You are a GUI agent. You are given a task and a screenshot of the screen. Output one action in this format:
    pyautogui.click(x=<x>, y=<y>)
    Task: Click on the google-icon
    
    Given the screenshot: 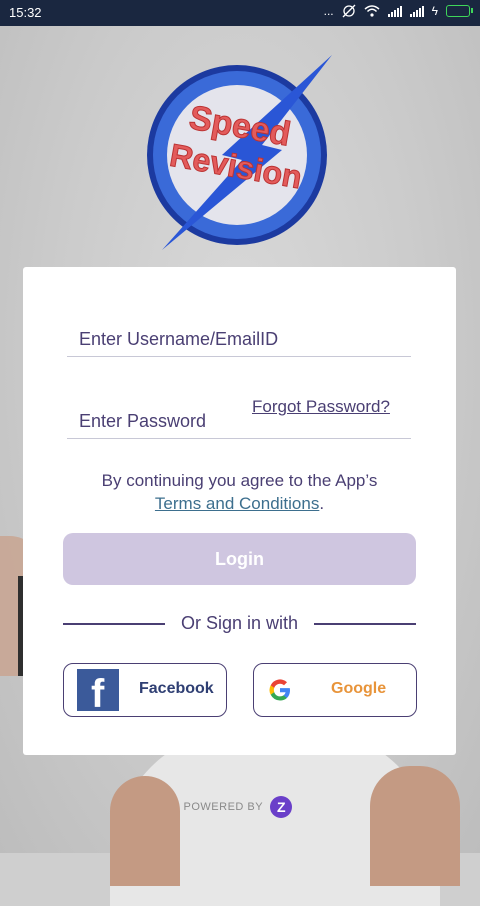 What is the action you would take?
    pyautogui.click(x=279, y=690)
    